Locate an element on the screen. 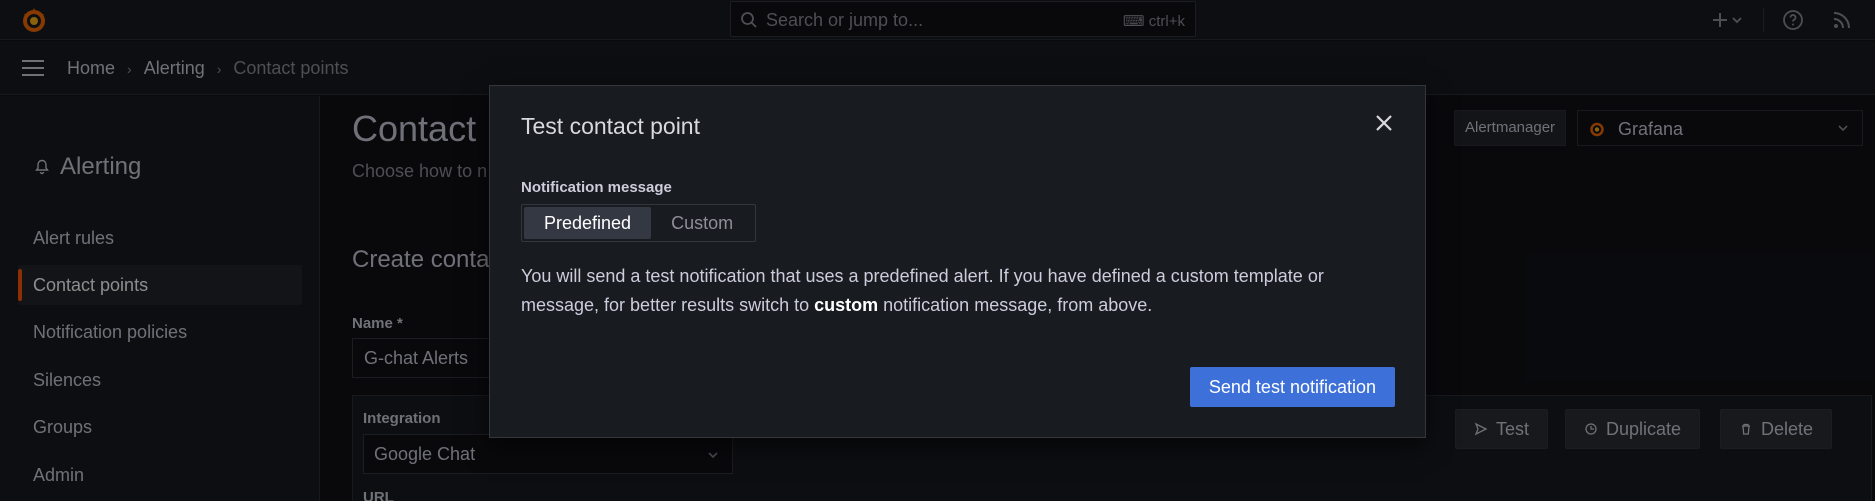 The height and width of the screenshot is (501, 1875). option-predefined: Predefined is located at coordinates (588, 223).